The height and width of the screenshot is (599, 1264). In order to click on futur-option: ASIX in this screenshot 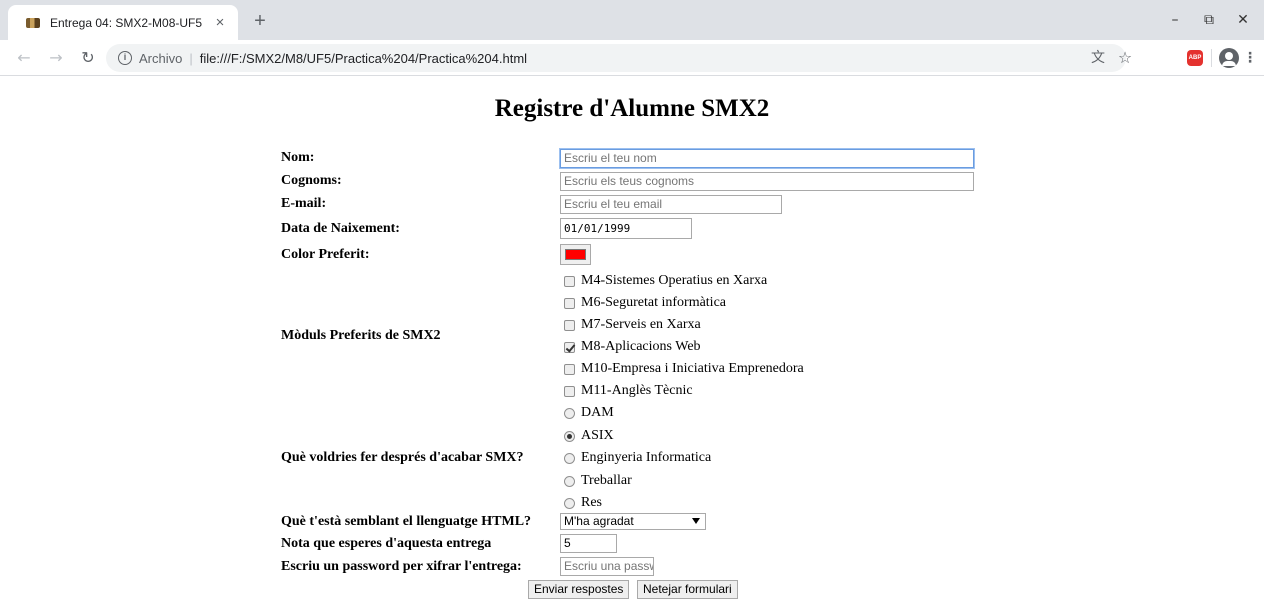, I will do `click(589, 436)`.